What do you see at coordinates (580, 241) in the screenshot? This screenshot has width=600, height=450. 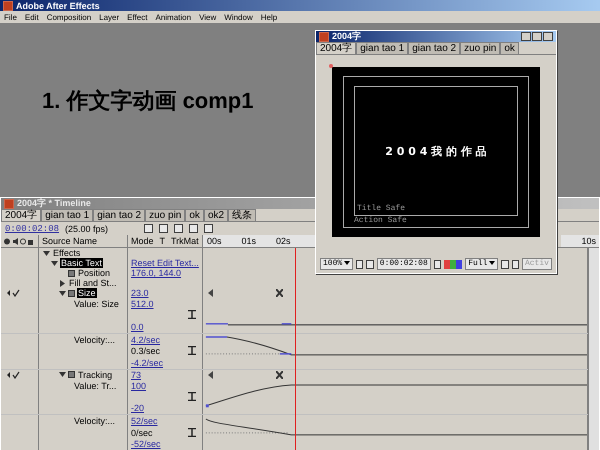 I see `time-ruler-end: 10s` at bounding box center [580, 241].